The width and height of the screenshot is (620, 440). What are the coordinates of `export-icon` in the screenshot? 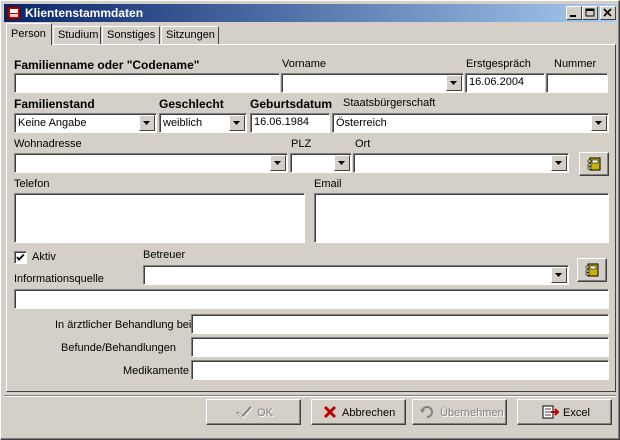 It's located at (551, 412).